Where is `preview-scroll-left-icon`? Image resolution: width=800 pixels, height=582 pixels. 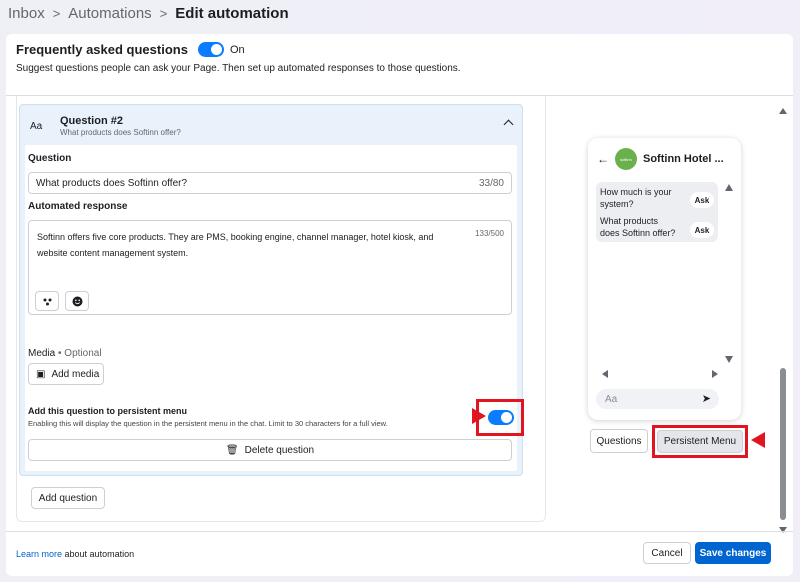 preview-scroll-left-icon is located at coordinates (605, 374).